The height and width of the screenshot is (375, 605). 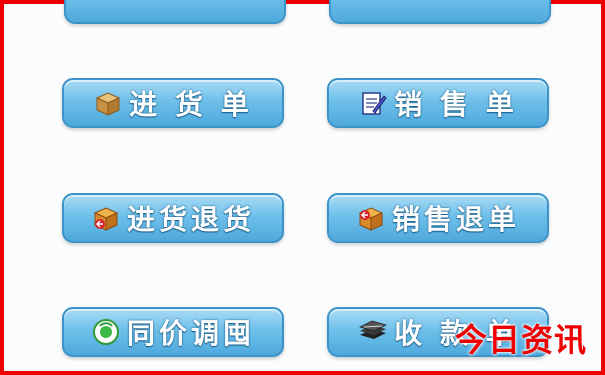 I want to click on green-cycle-icon, so click(x=106, y=332).